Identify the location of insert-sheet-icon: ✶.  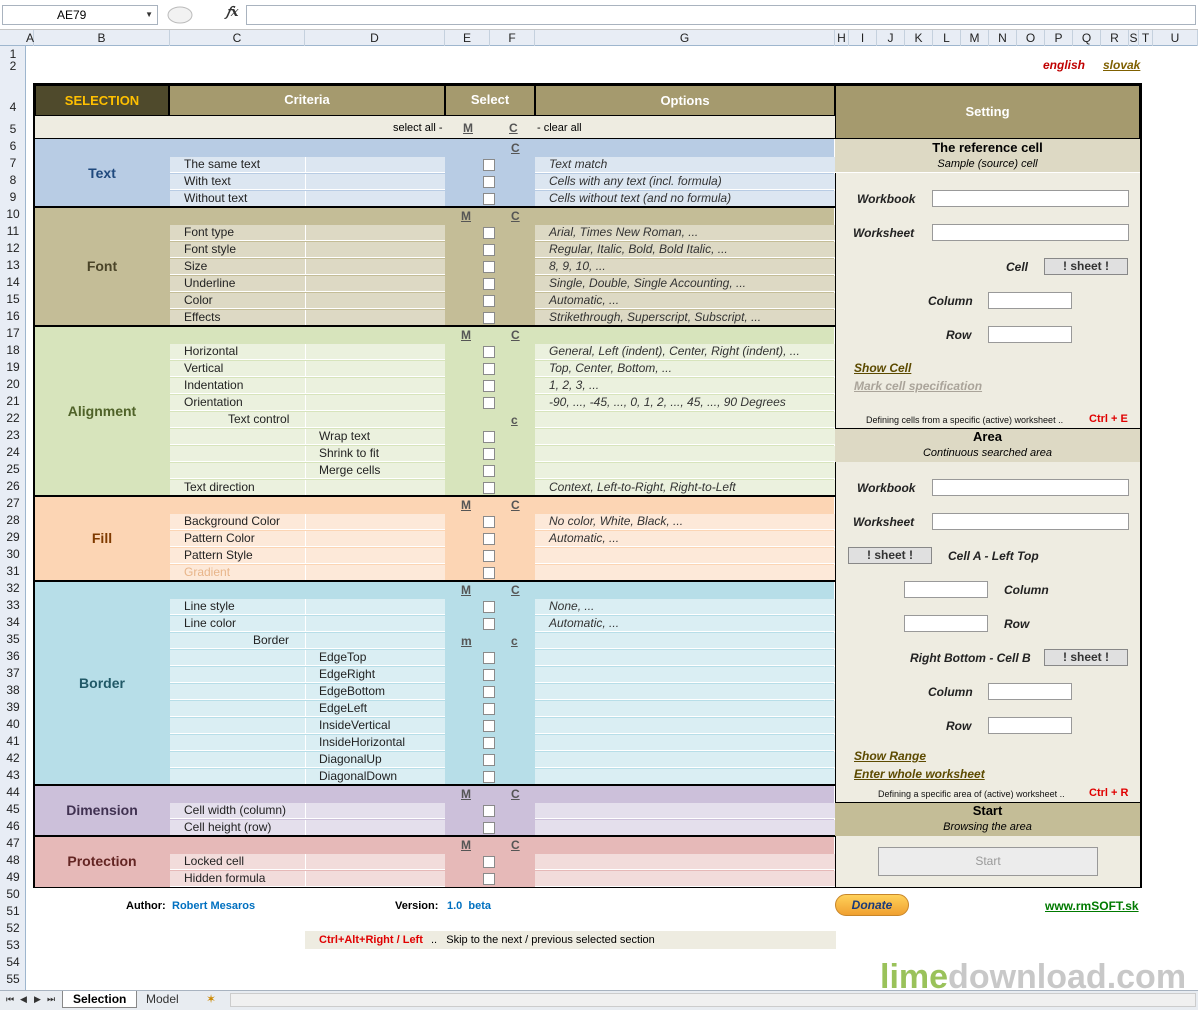
(211, 999).